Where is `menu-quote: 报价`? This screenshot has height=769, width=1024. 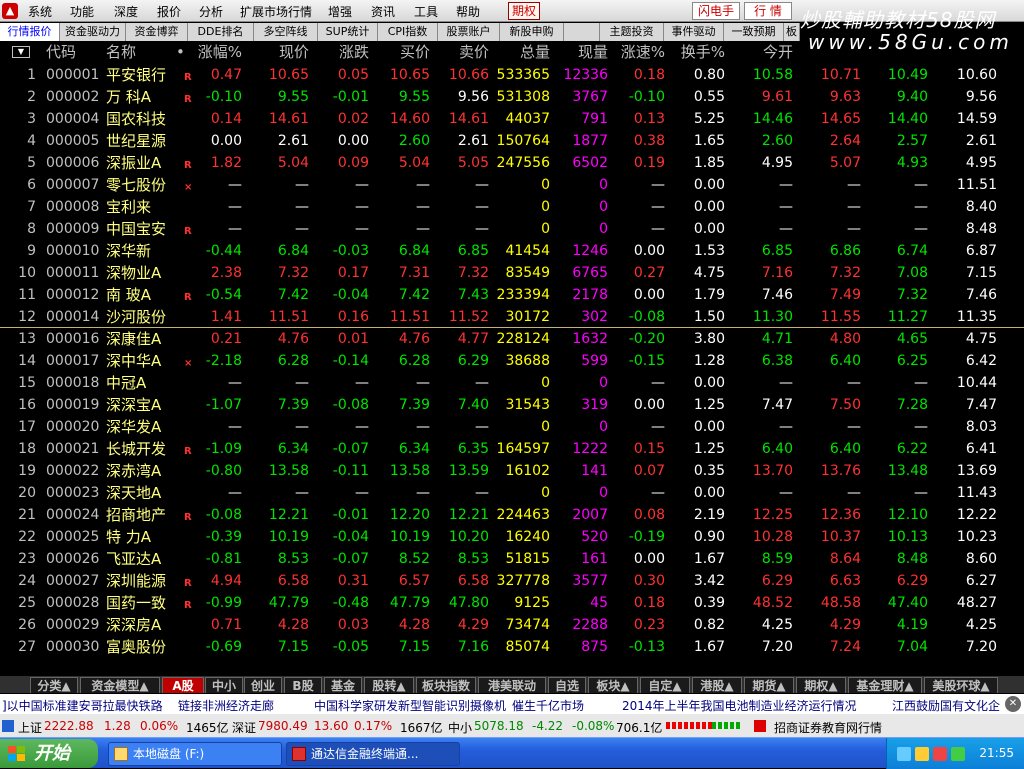 menu-quote: 报价 is located at coordinates (169, 11).